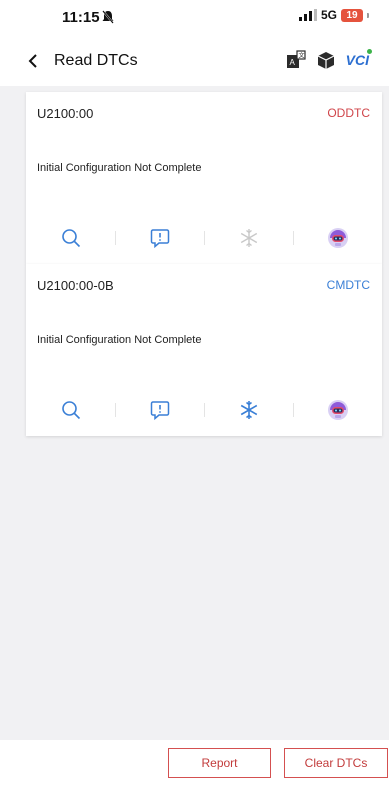  What do you see at coordinates (292, 62) in the screenshot?
I see `svg-text: A` at bounding box center [292, 62].